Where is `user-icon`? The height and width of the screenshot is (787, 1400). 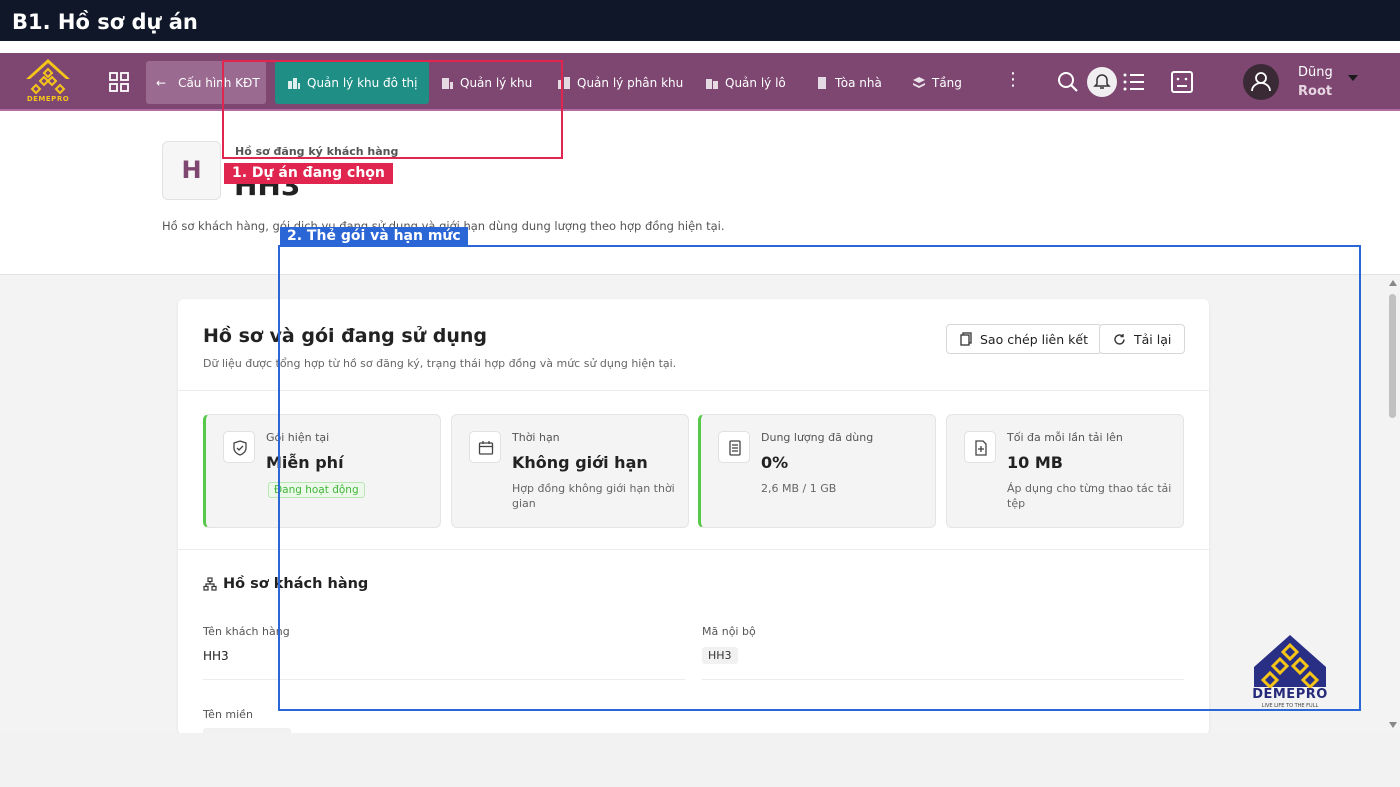
user-icon is located at coordinates (1261, 82).